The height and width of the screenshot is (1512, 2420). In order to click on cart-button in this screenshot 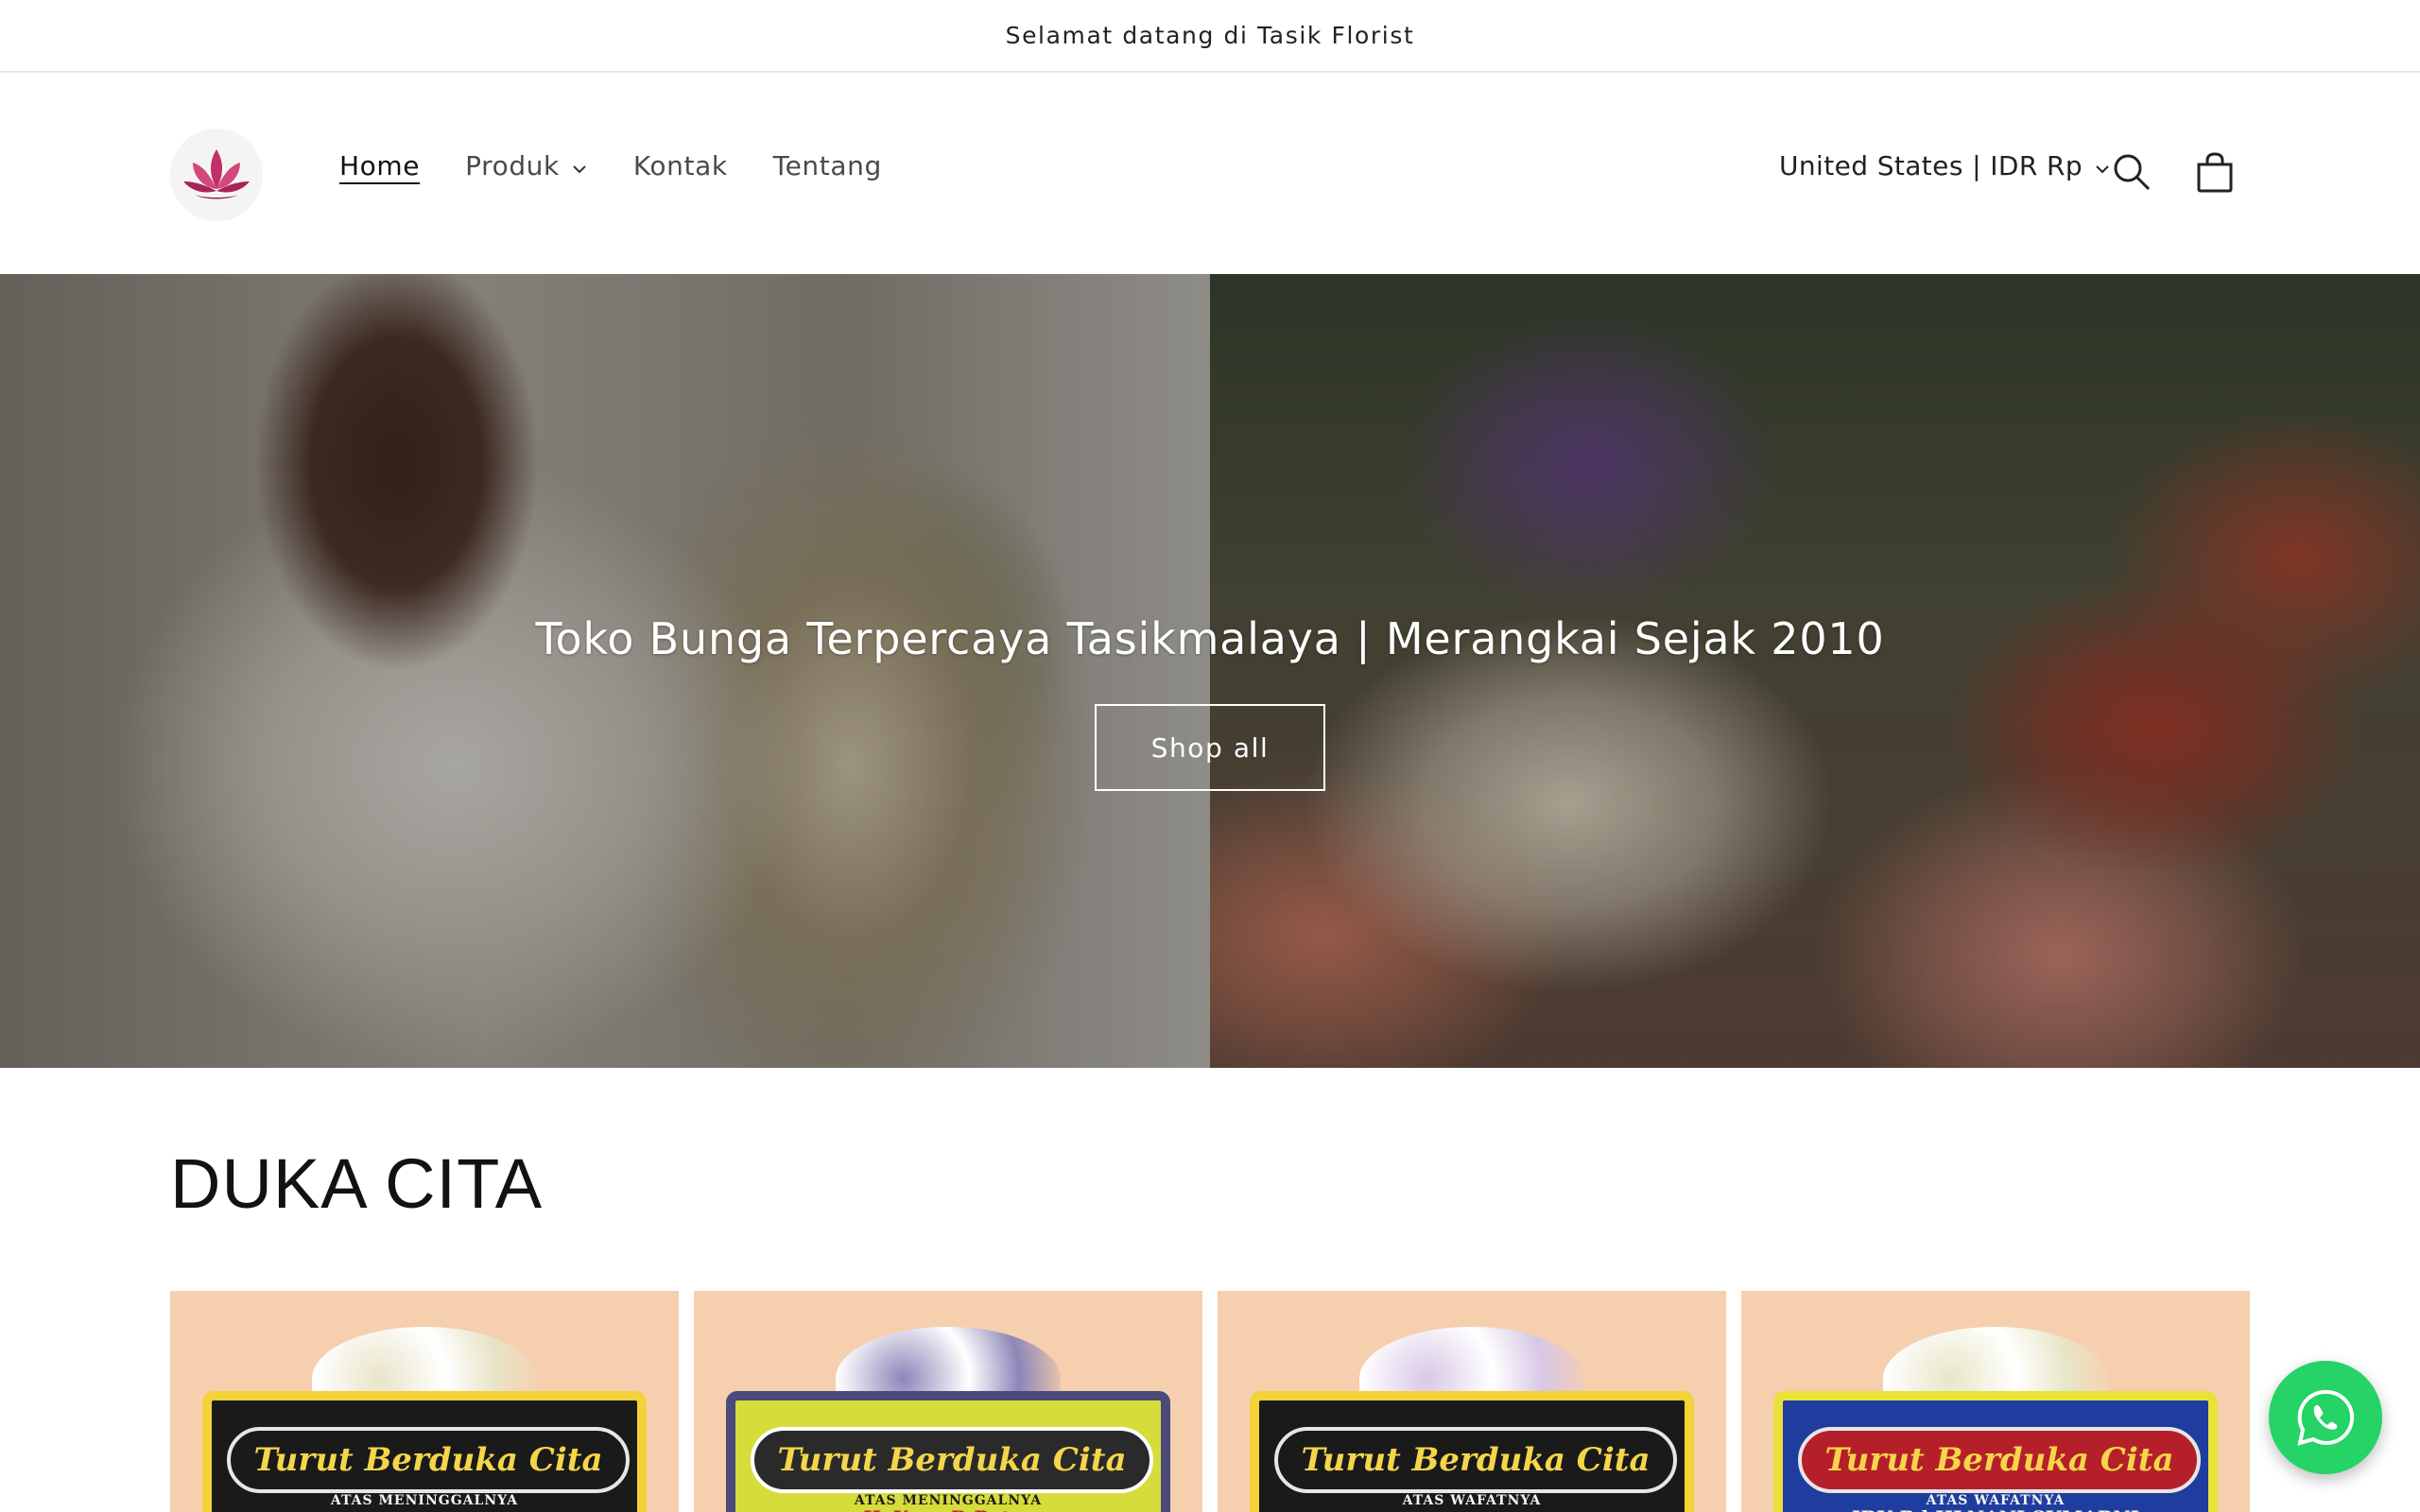, I will do `click(2215, 172)`.